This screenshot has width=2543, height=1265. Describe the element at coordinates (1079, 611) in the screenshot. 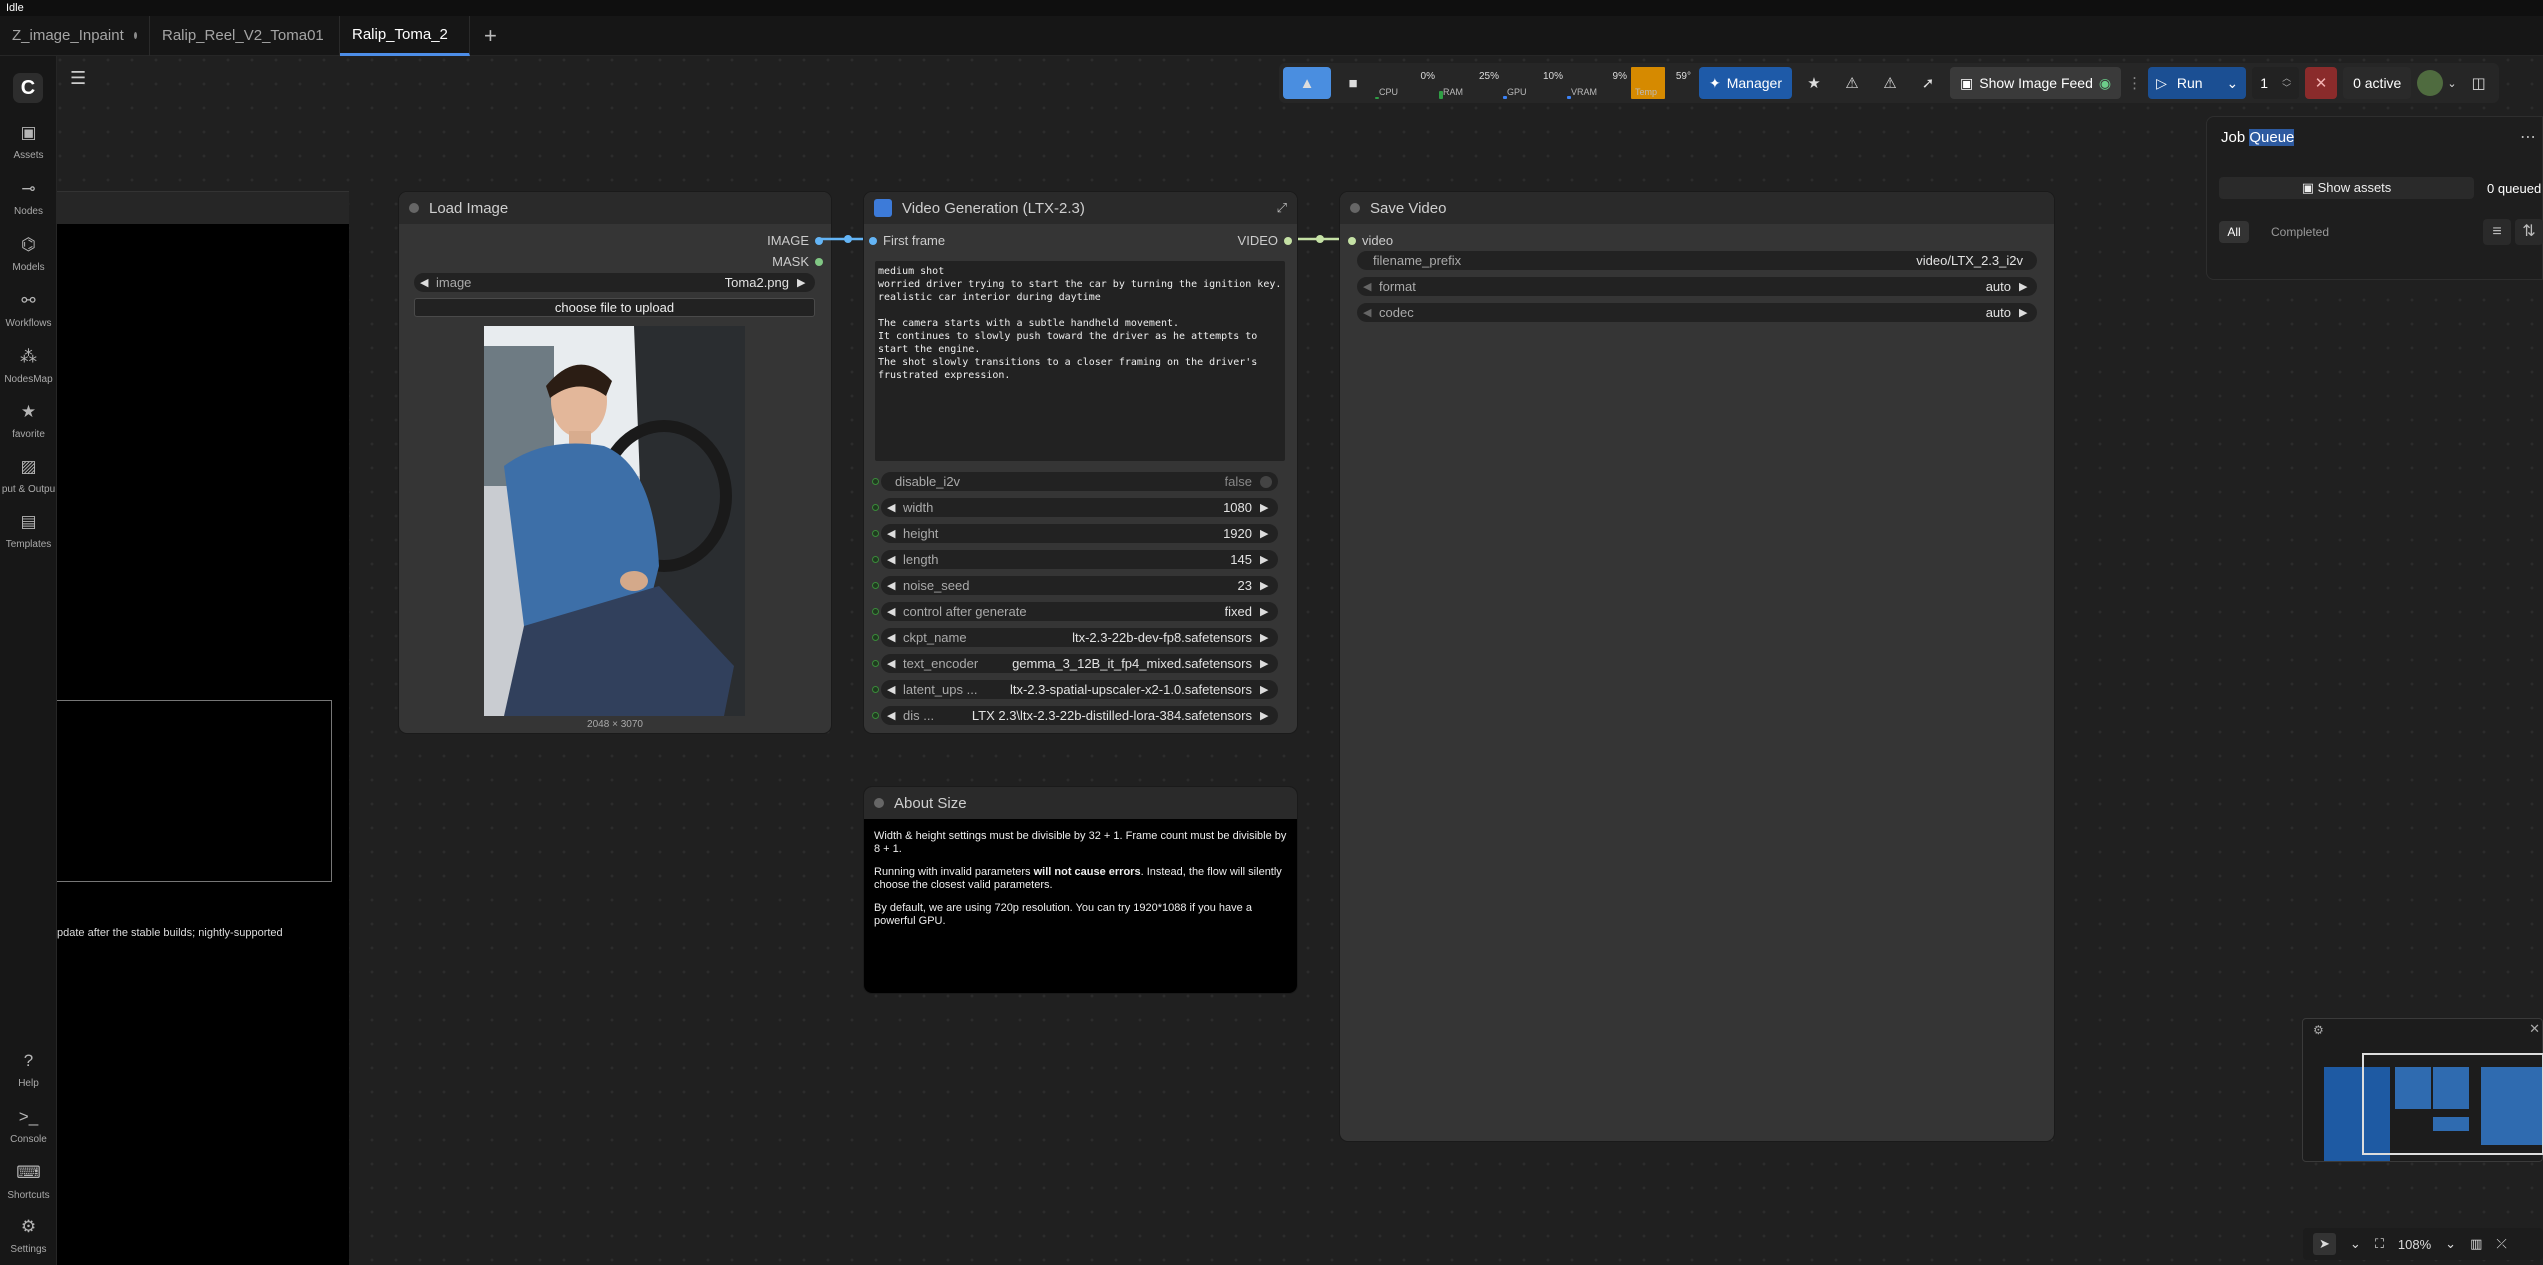

I see `control-after-generate-combo: ◀ control after generate fixed ▶` at that location.